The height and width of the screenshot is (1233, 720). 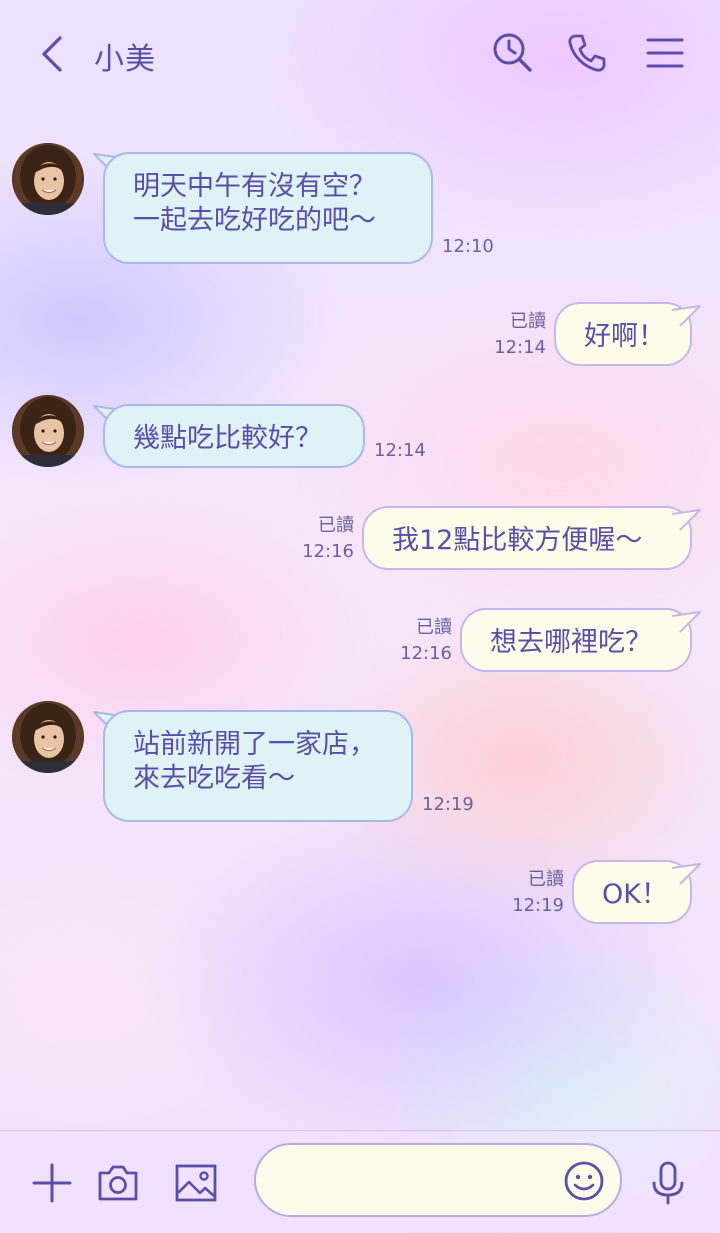 What do you see at coordinates (254, 744) in the screenshot?
I see `message-text-line: 站前新開了一家店，` at bounding box center [254, 744].